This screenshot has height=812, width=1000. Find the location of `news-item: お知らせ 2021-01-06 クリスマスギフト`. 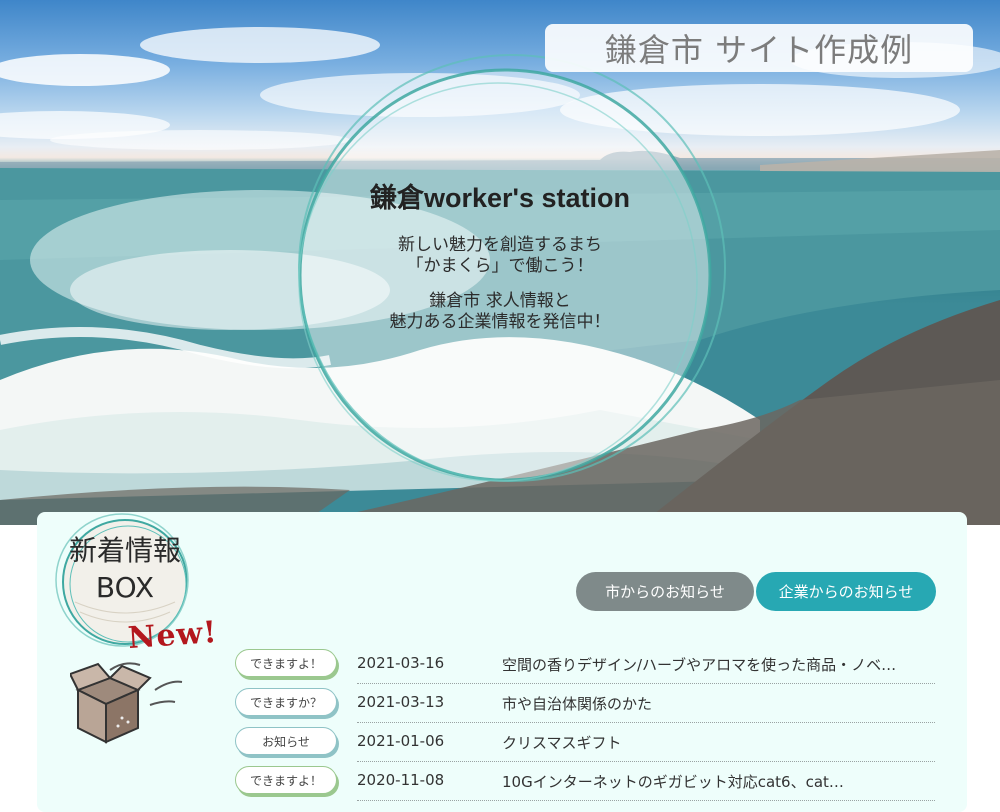

news-item: お知らせ 2021-01-06 クリスマスギフト is located at coordinates (585, 743).